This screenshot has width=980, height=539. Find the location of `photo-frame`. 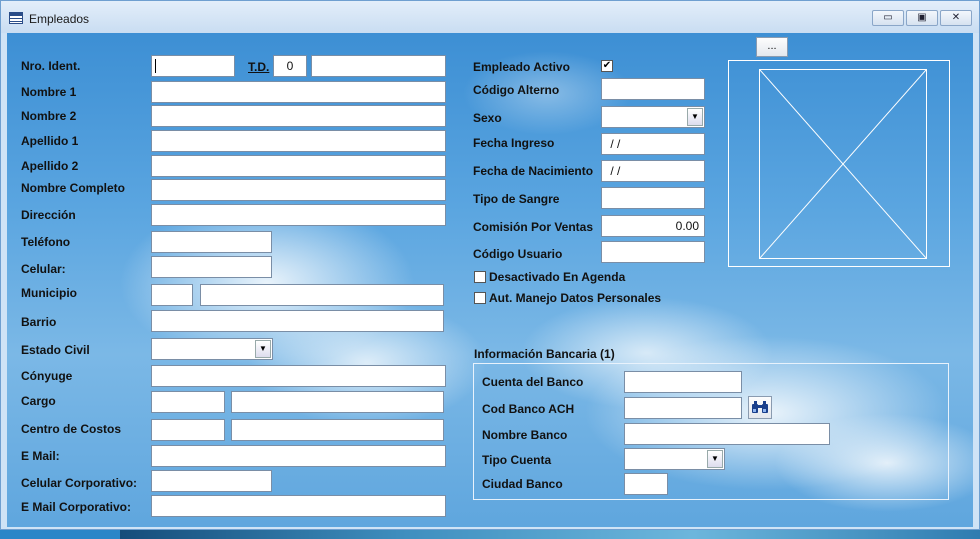

photo-frame is located at coordinates (839, 163).